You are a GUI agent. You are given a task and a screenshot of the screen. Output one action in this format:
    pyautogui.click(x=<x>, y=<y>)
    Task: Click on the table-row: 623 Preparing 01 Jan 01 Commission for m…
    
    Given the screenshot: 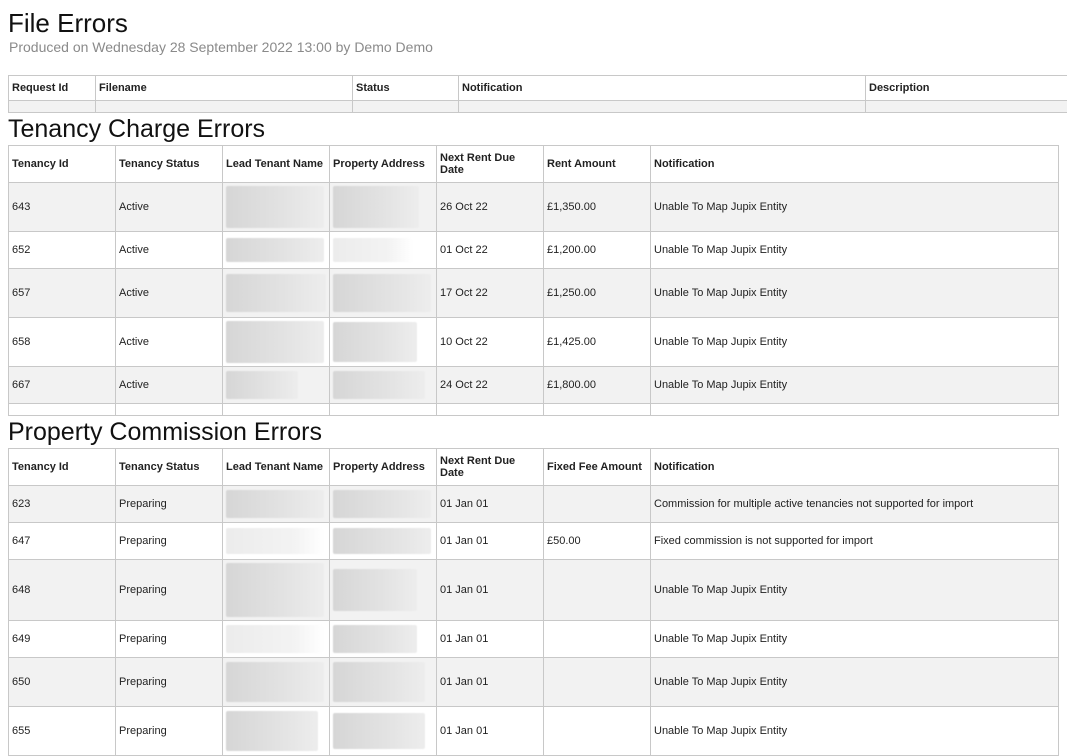 What is the action you would take?
    pyautogui.click(x=534, y=504)
    